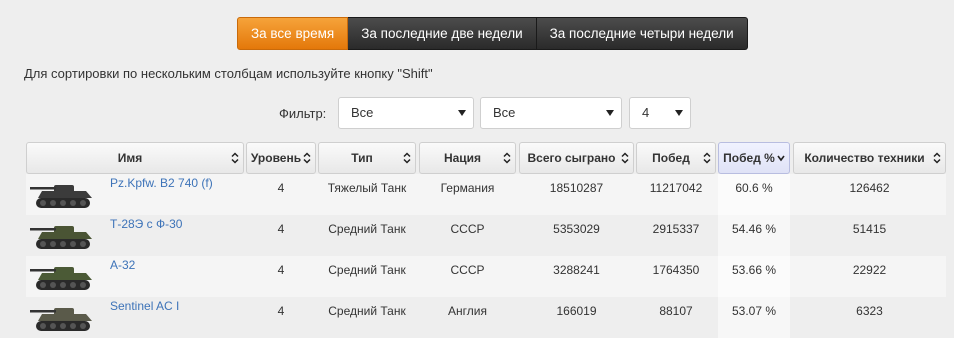 Image resolution: width=954 pixels, height=338 pixels. I want to click on col-header-type: Тип, so click(367, 158).